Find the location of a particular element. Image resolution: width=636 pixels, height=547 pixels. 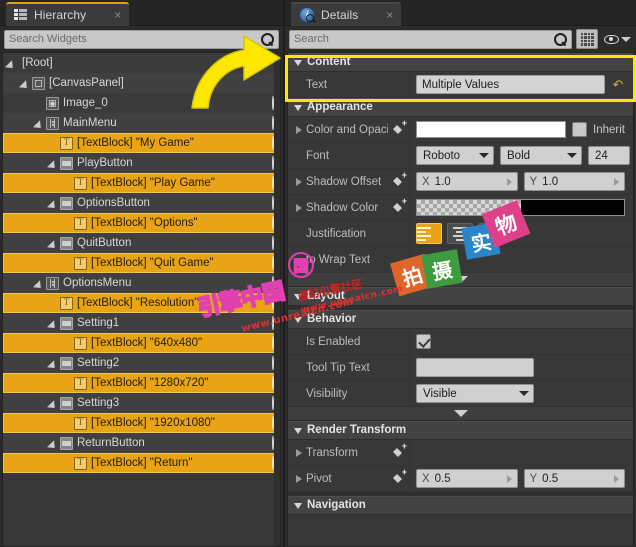

tree-item: MainMenu is located at coordinates (141, 123).